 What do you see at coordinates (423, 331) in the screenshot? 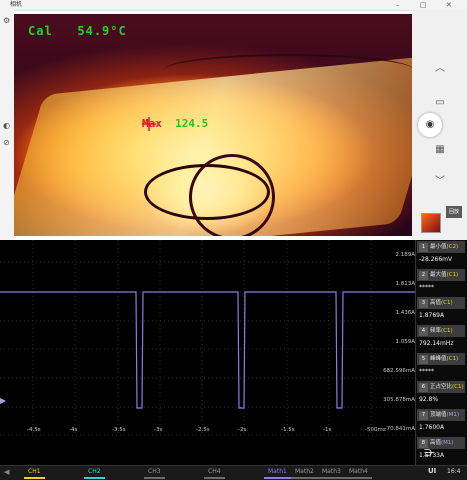
I see `measurement-index: 4` at bounding box center [423, 331].